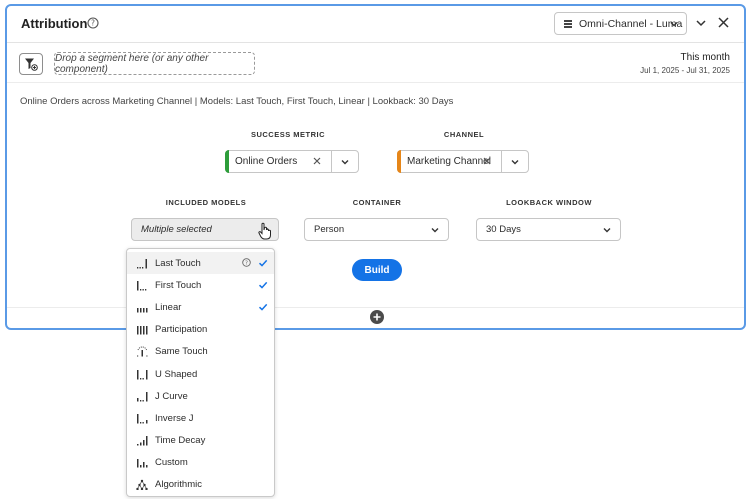  I want to click on channel-component: Marketing Channel, so click(463, 161).